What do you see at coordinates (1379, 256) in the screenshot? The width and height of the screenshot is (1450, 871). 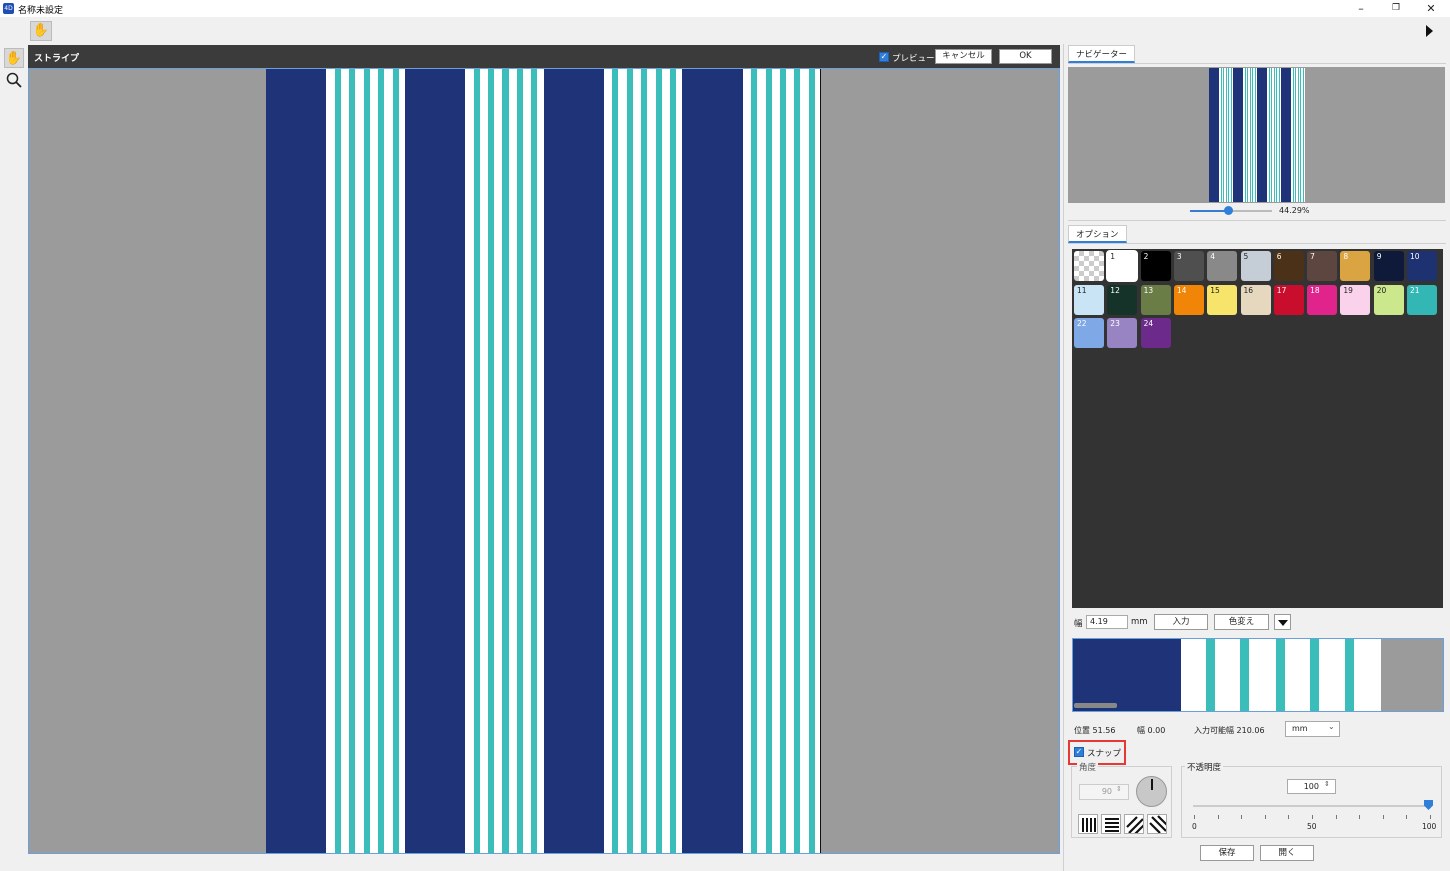 I see `swatch-number: 9` at bounding box center [1379, 256].